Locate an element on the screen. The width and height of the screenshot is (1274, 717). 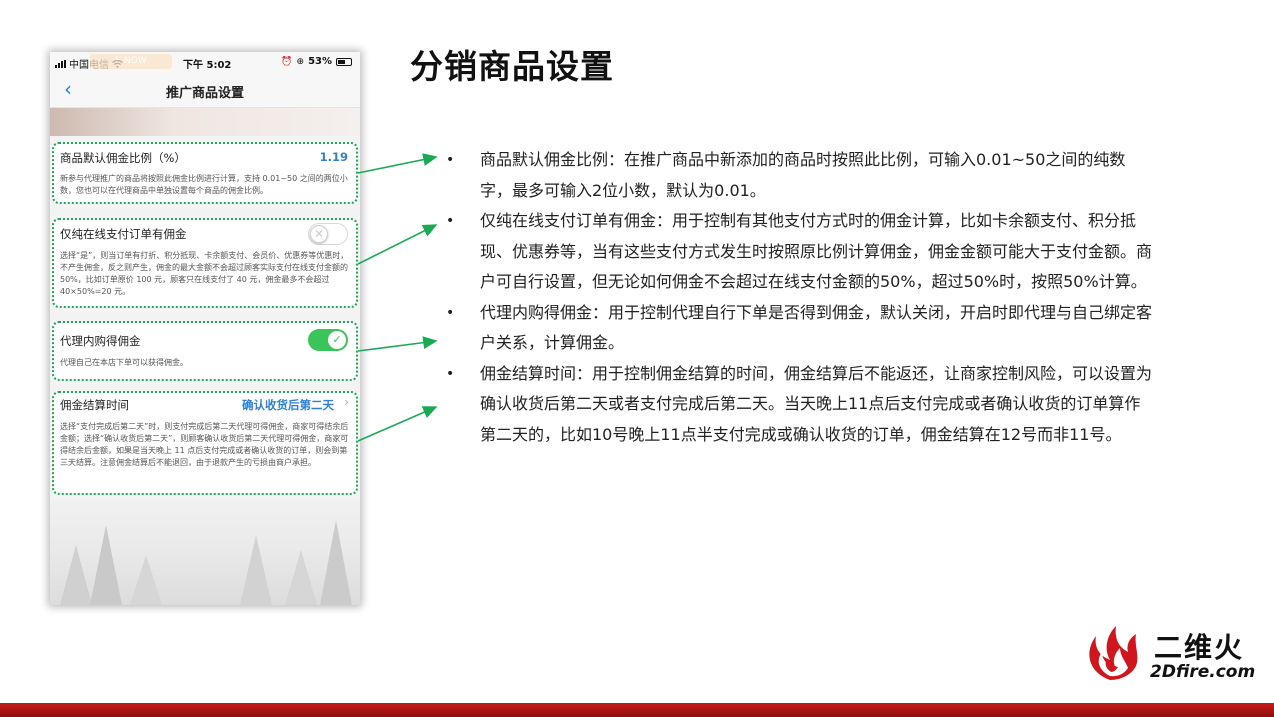
nav-title: 推广商品设置 is located at coordinates (204, 93).